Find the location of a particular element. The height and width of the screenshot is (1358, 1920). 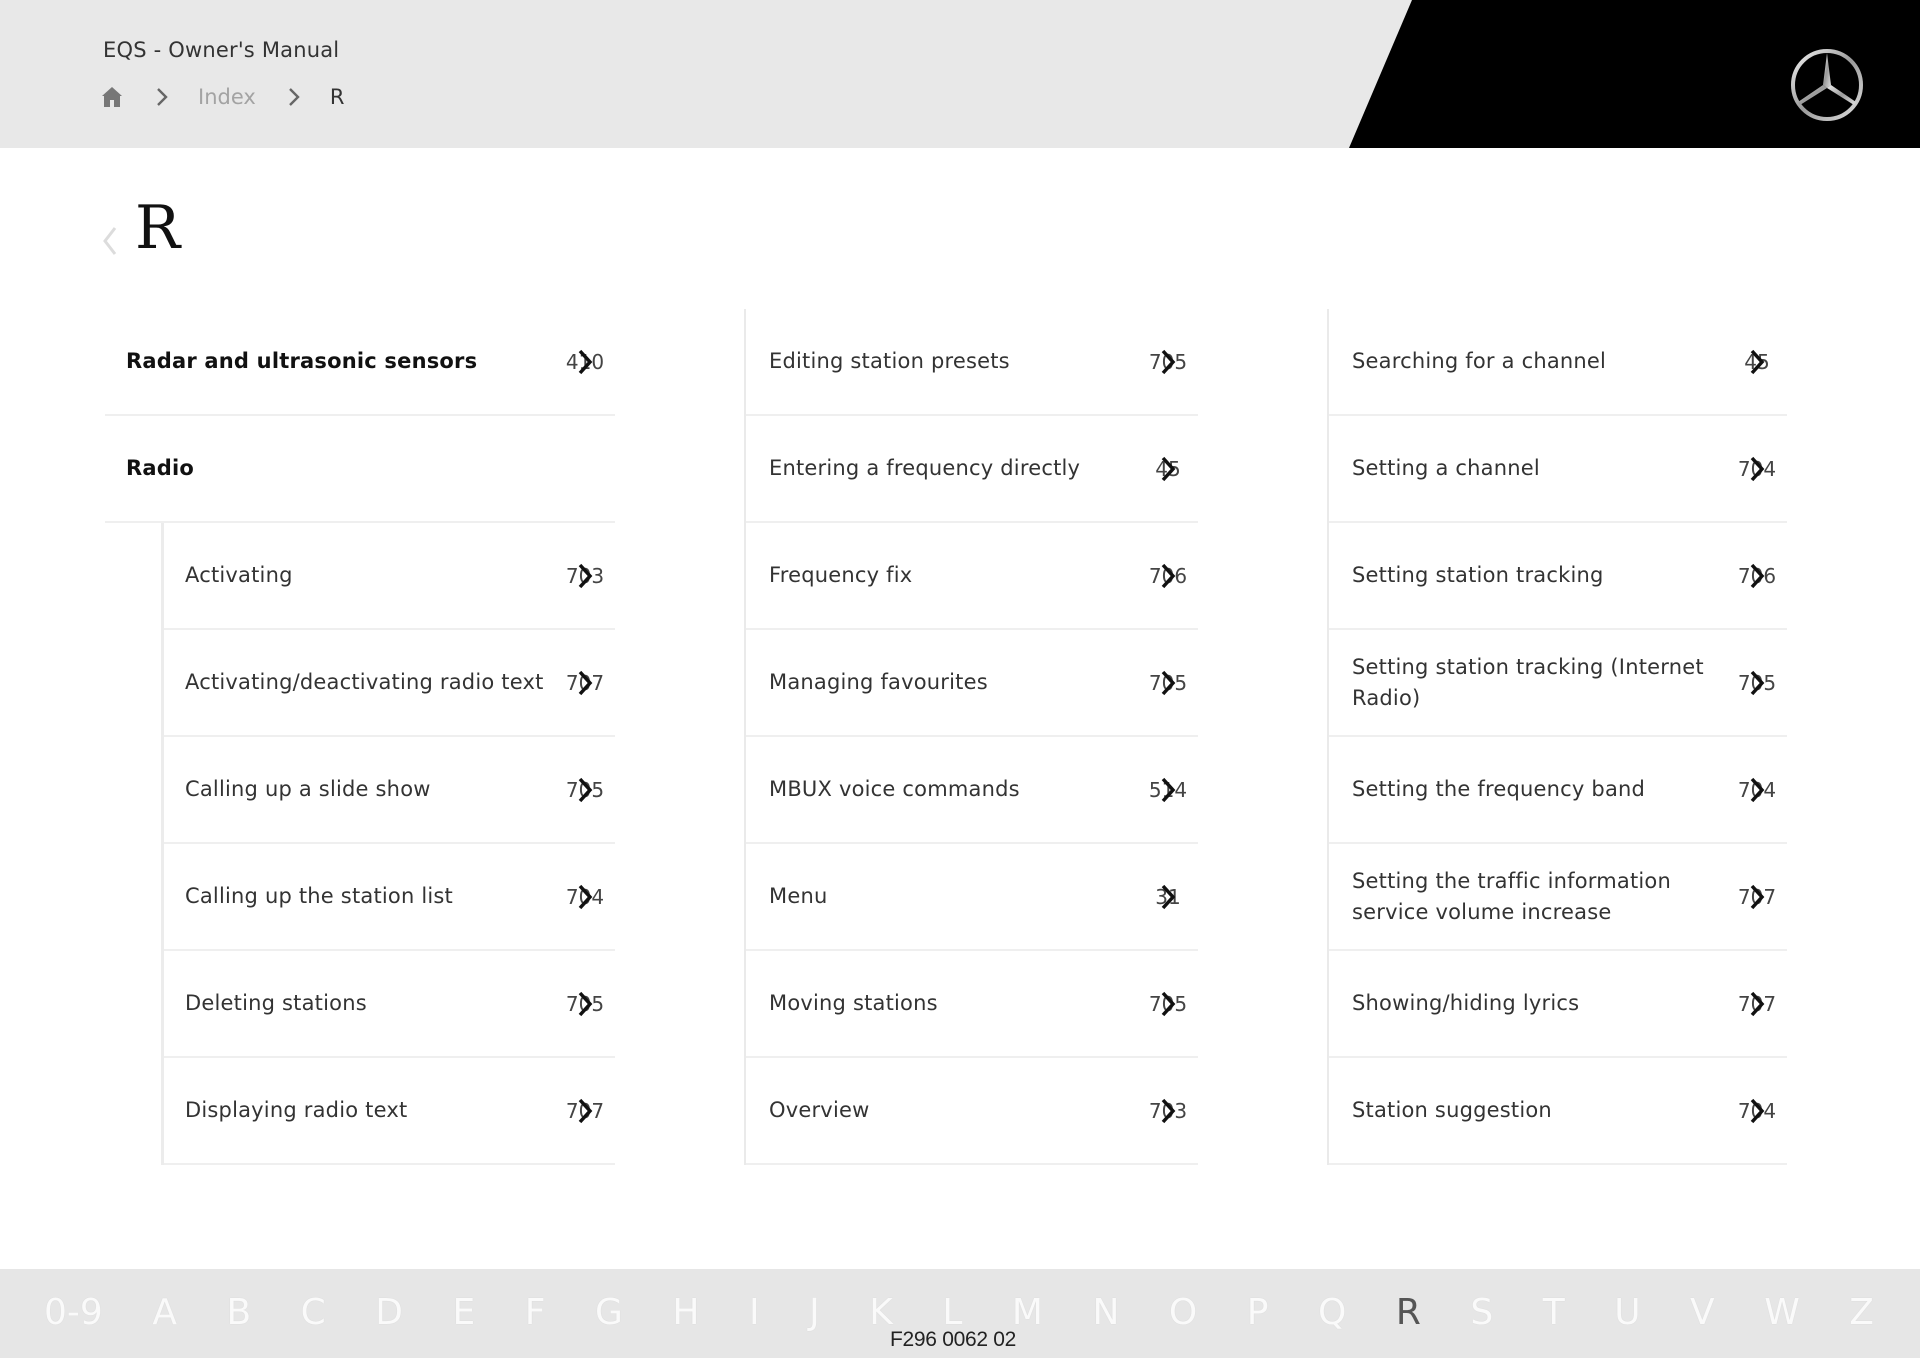

index-entry: Setting a channel 704 is located at coordinates (1558, 469).